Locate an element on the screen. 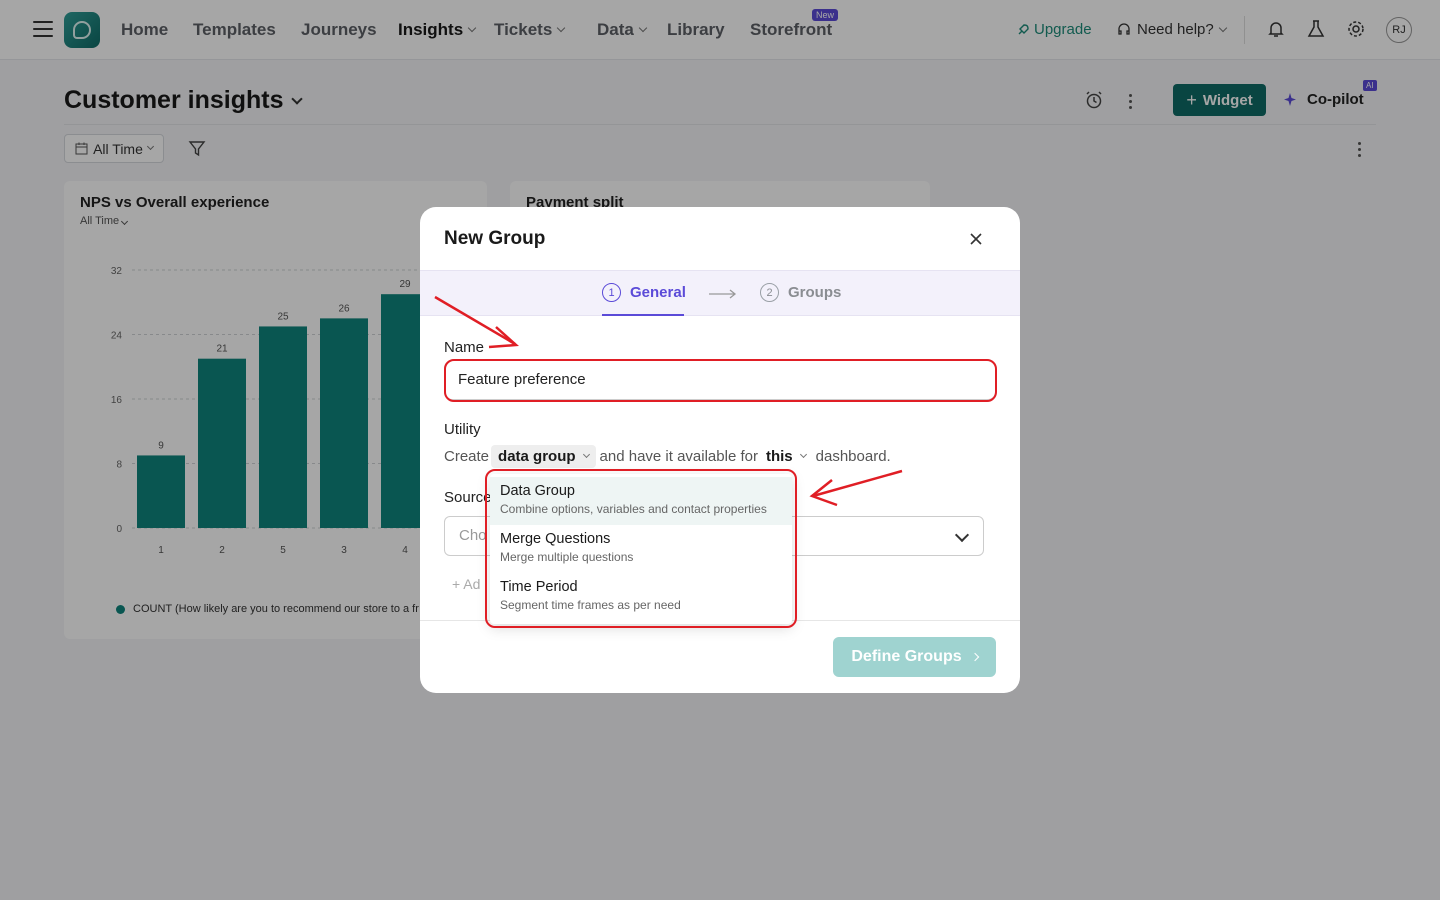  chevron-right-icon is located at coordinates (974, 657).